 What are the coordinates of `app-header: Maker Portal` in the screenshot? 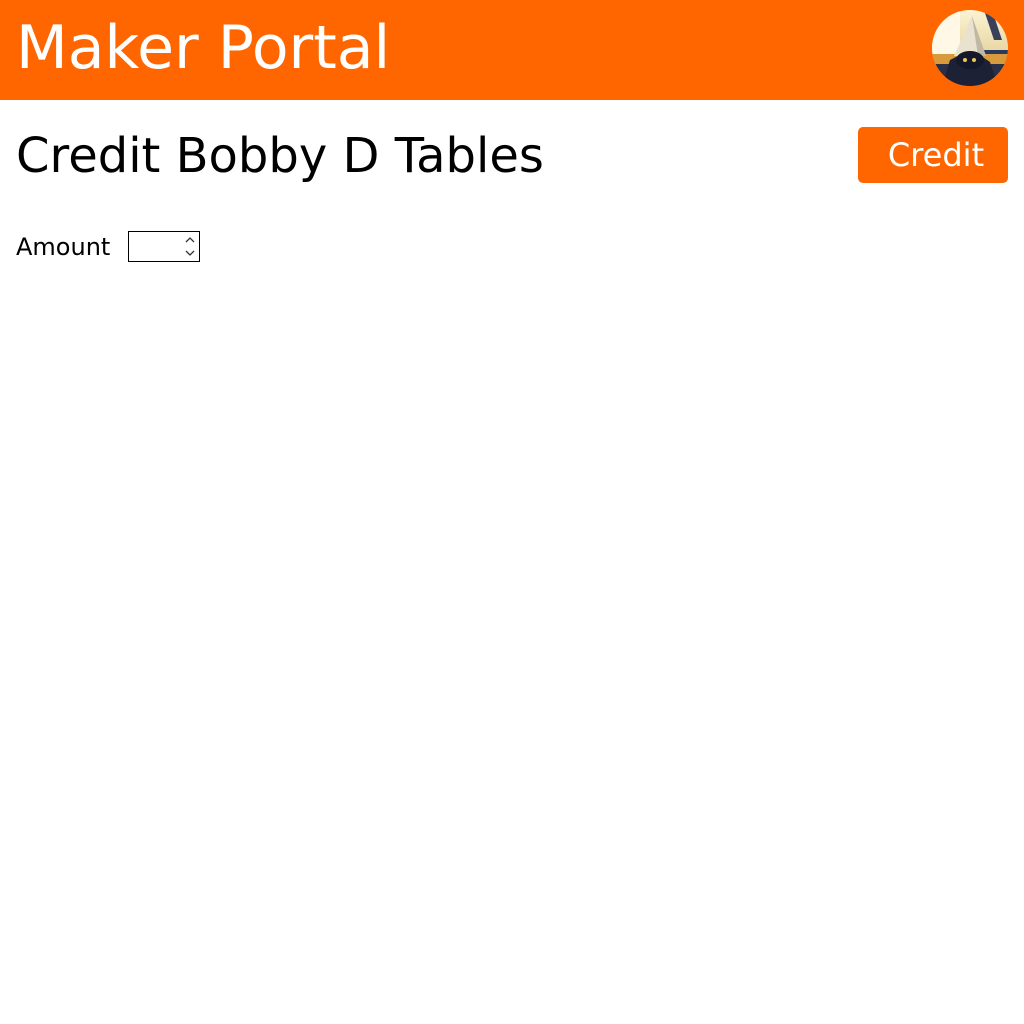 It's located at (512, 50).